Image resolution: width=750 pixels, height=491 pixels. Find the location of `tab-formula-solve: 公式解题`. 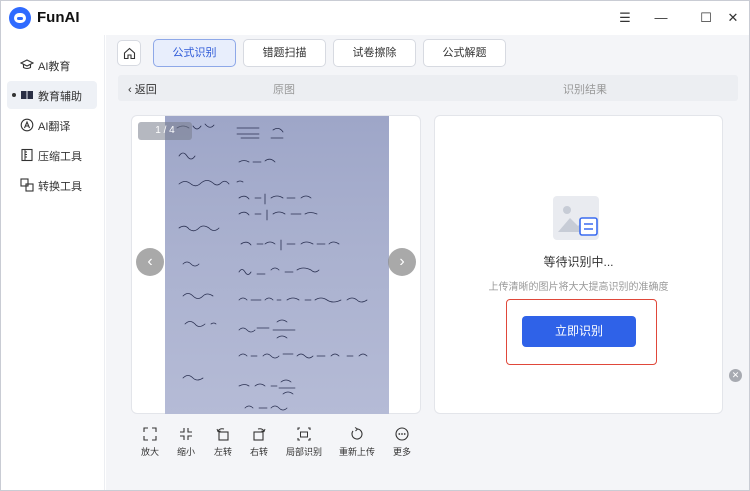

tab-formula-solve: 公式解题 is located at coordinates (464, 53).